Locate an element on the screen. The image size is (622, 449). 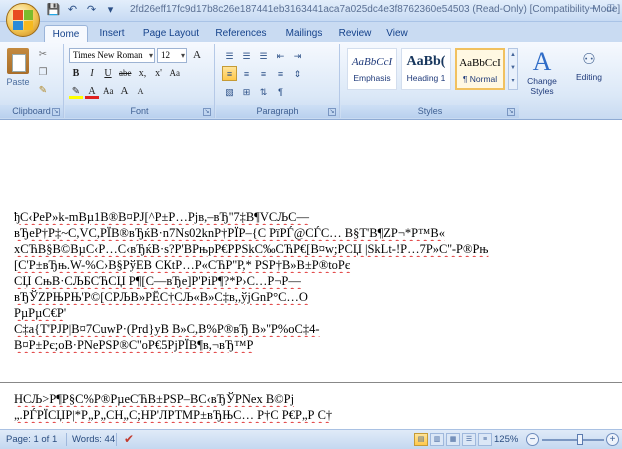
style-heading-1: AaBb( Heading 1 is located at coordinates (426, 69).